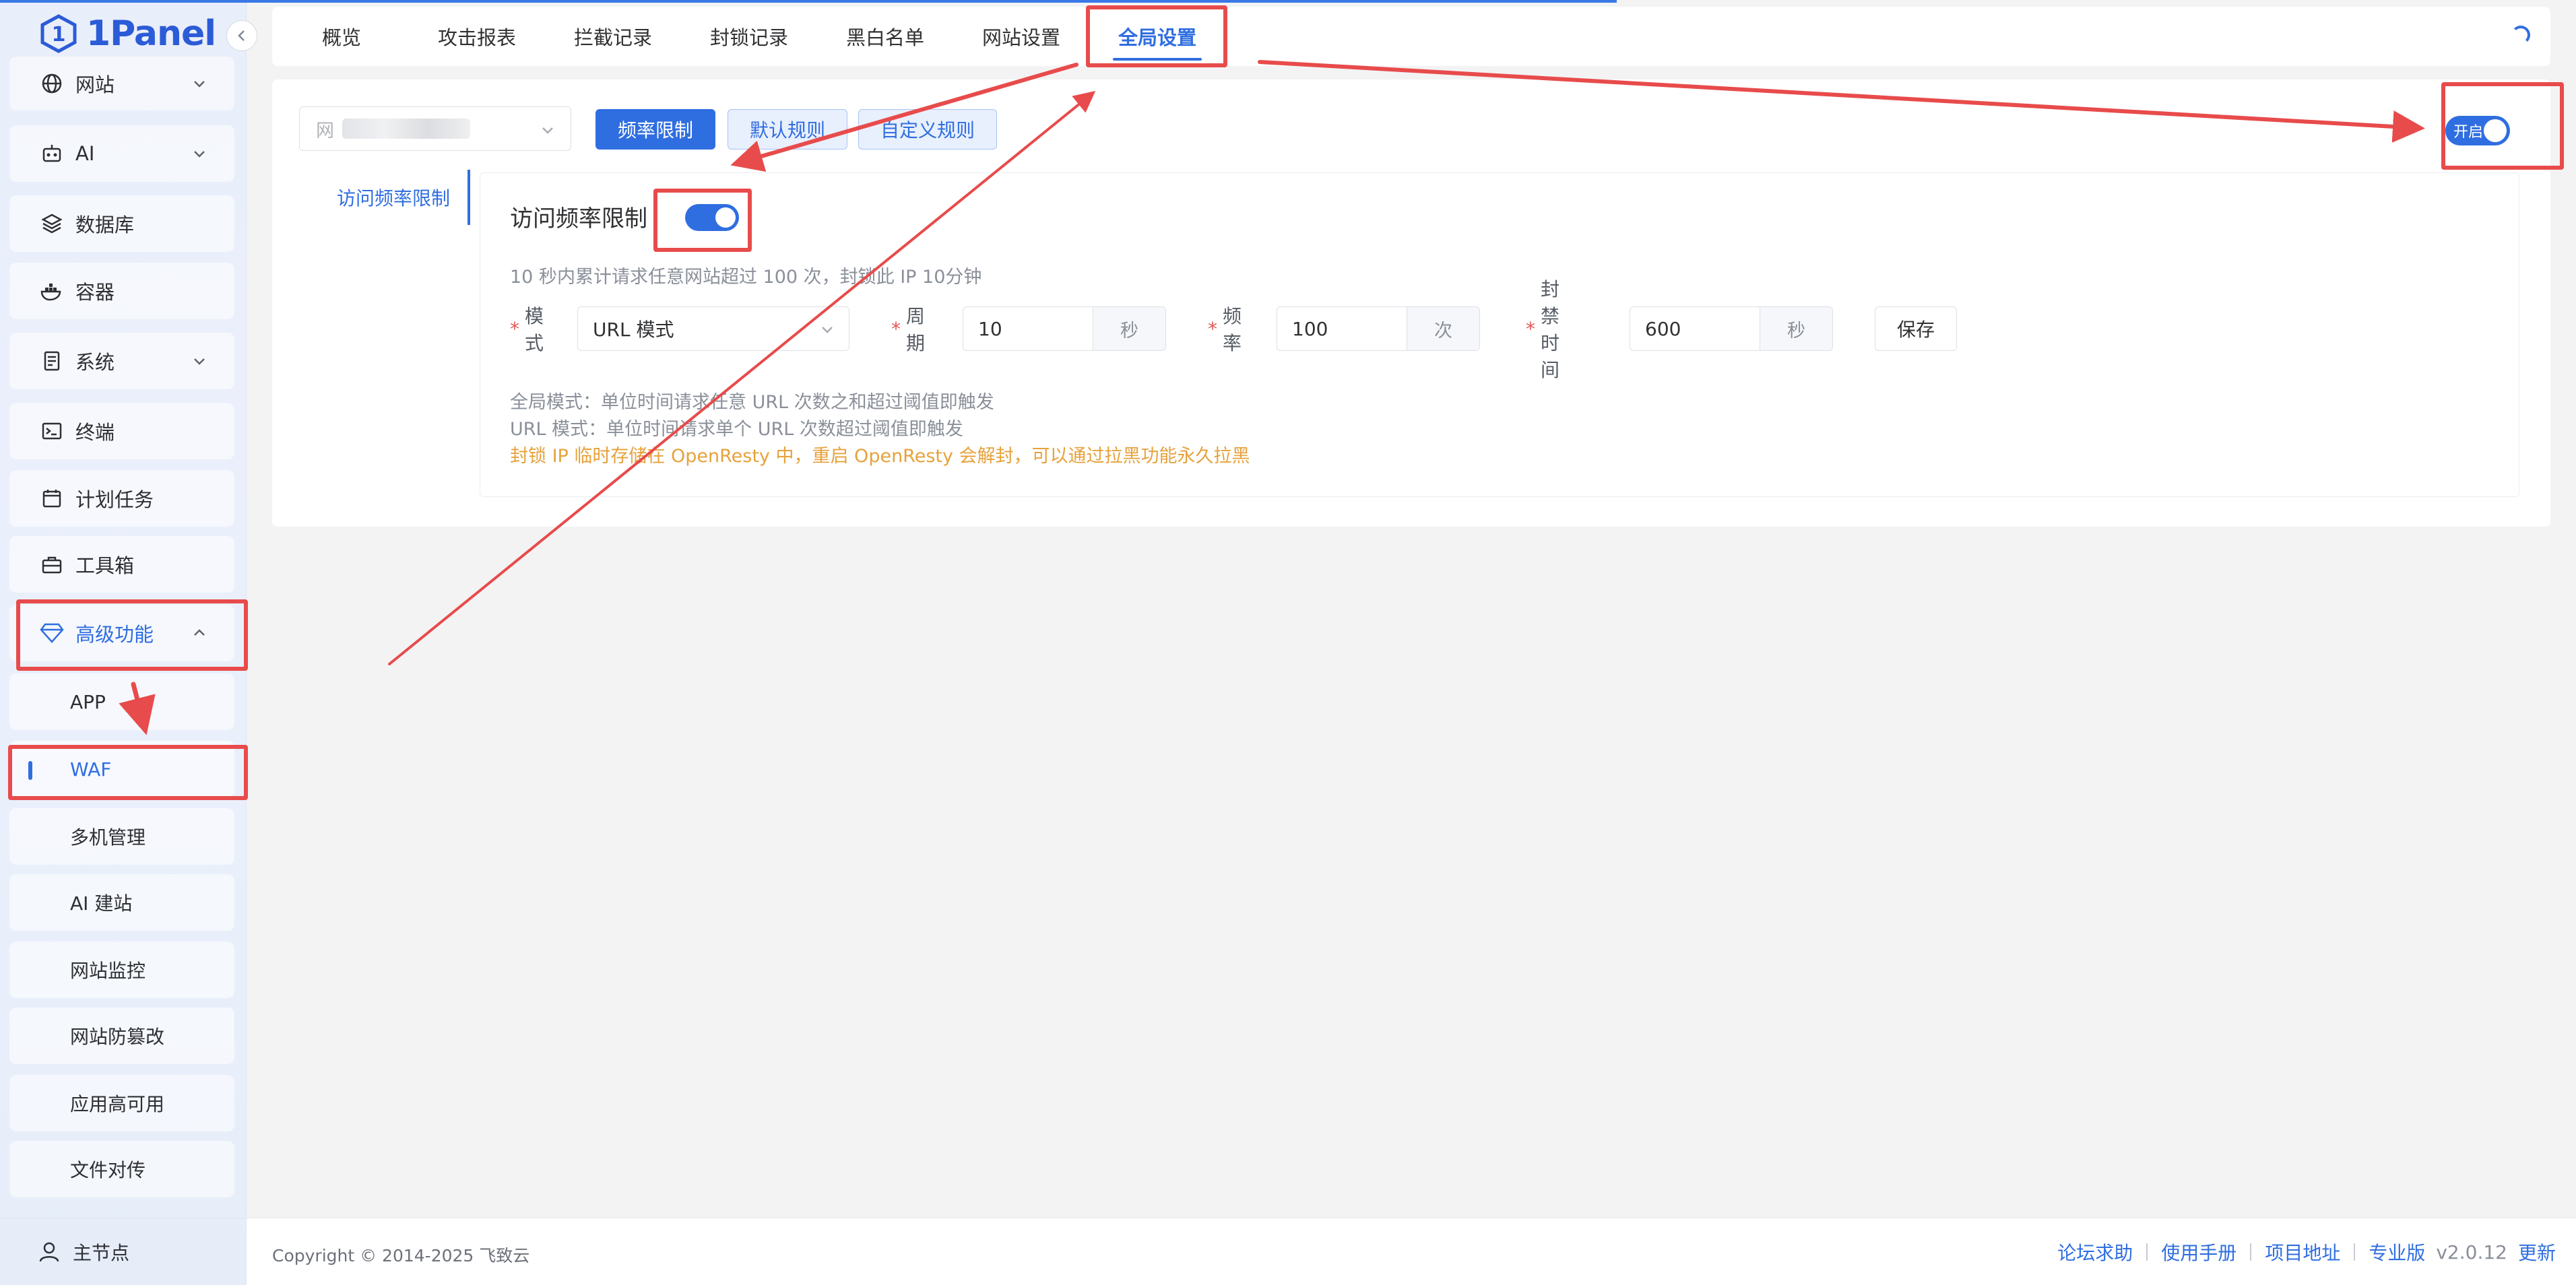  Describe the element at coordinates (1916, 329) in the screenshot. I see `save-button: 保存` at that location.